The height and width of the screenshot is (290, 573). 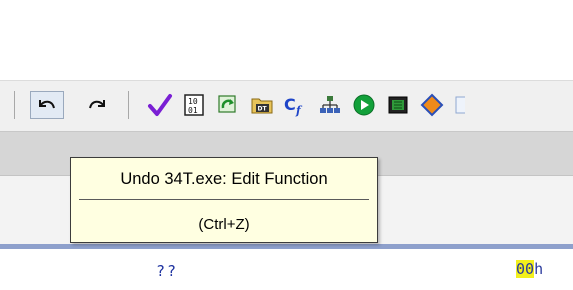 I want to click on datatype-button: DT, so click(x=262, y=105).